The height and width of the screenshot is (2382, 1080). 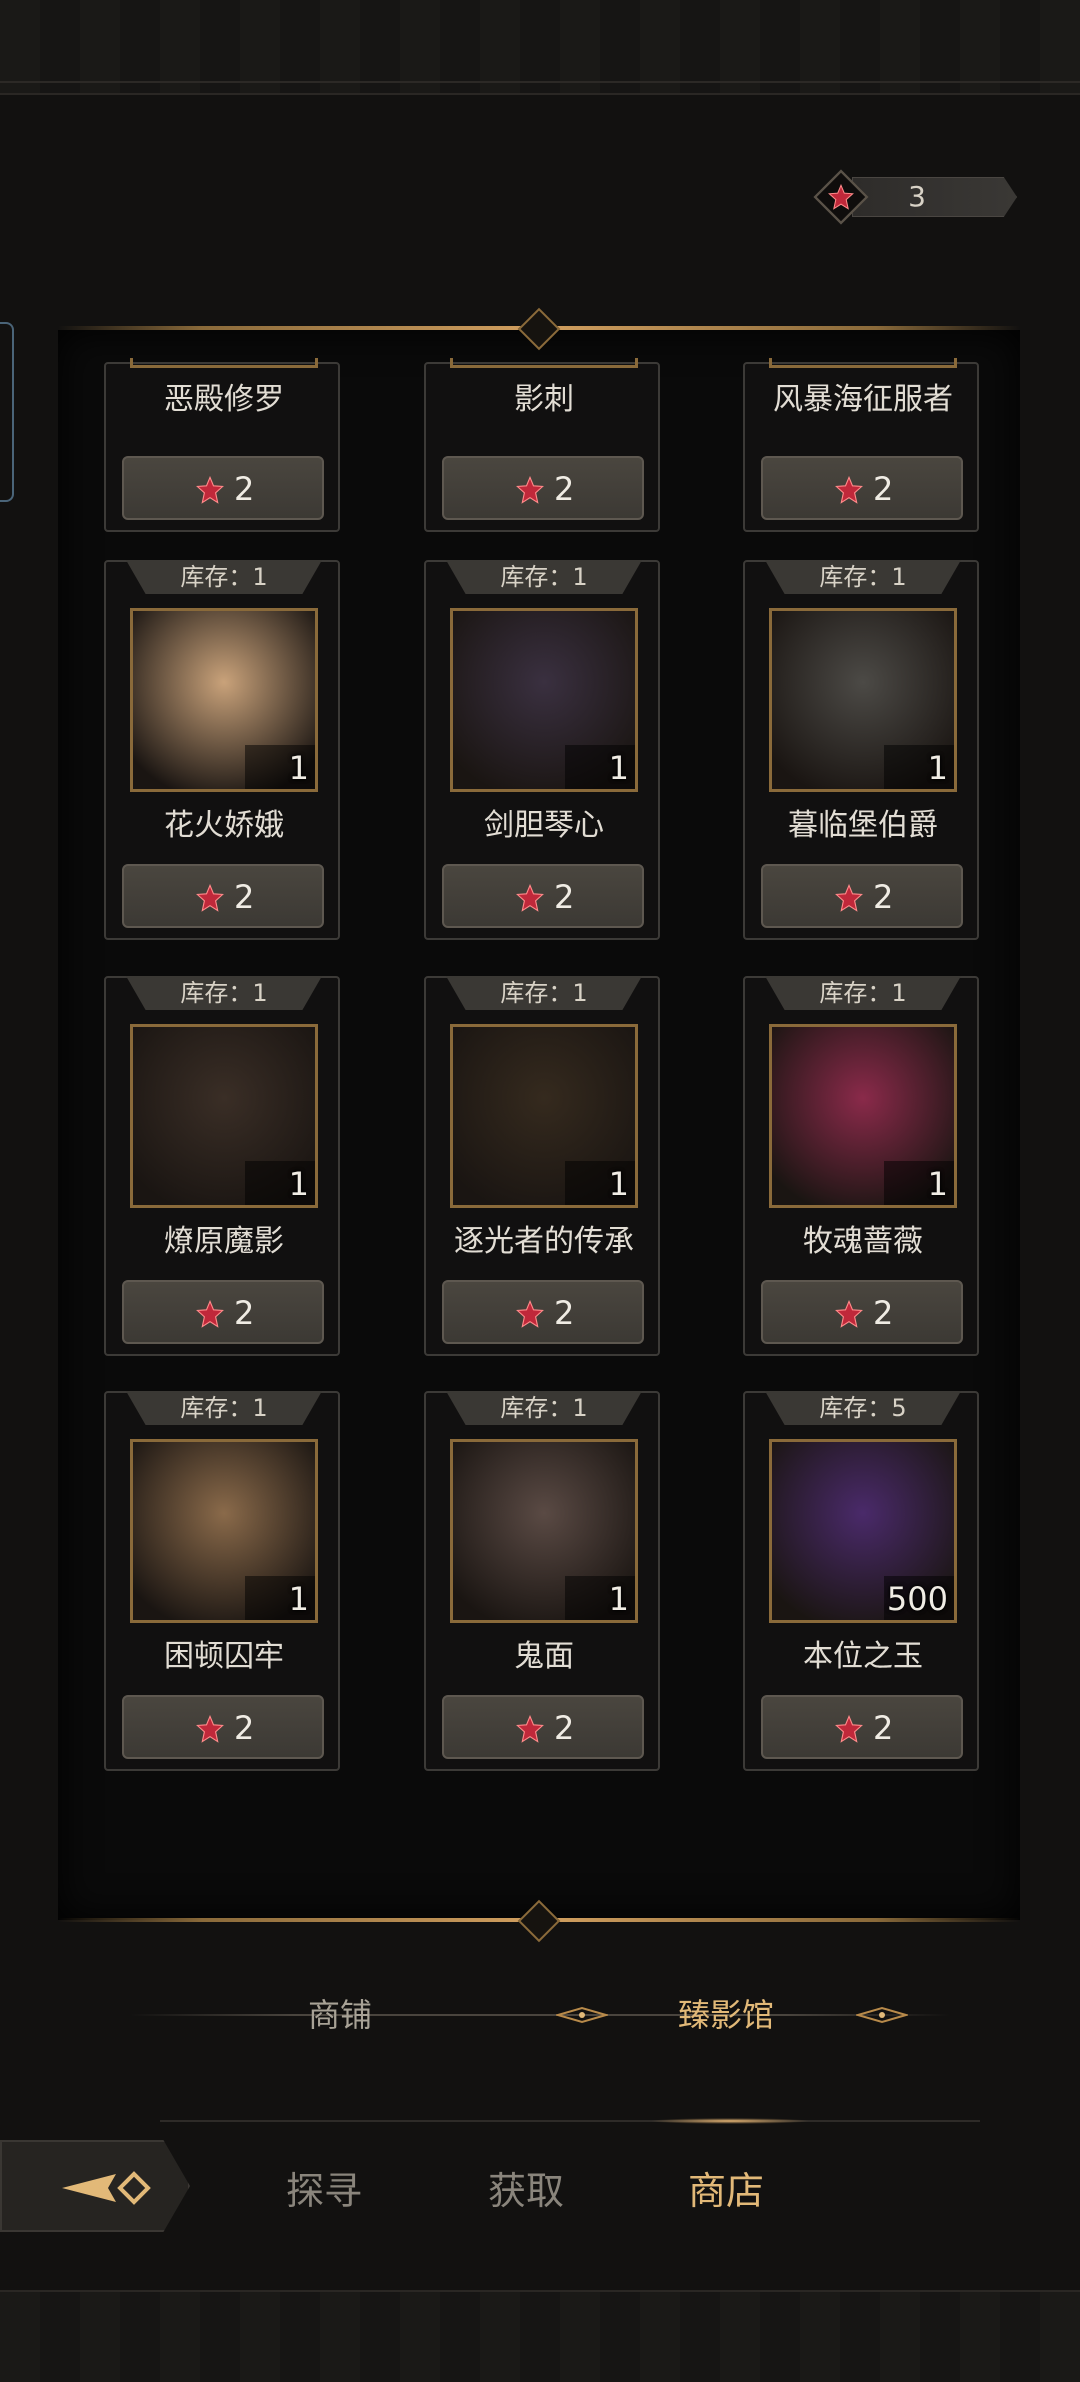 I want to click on nav-active-glow, so click(x=730, y=2121).